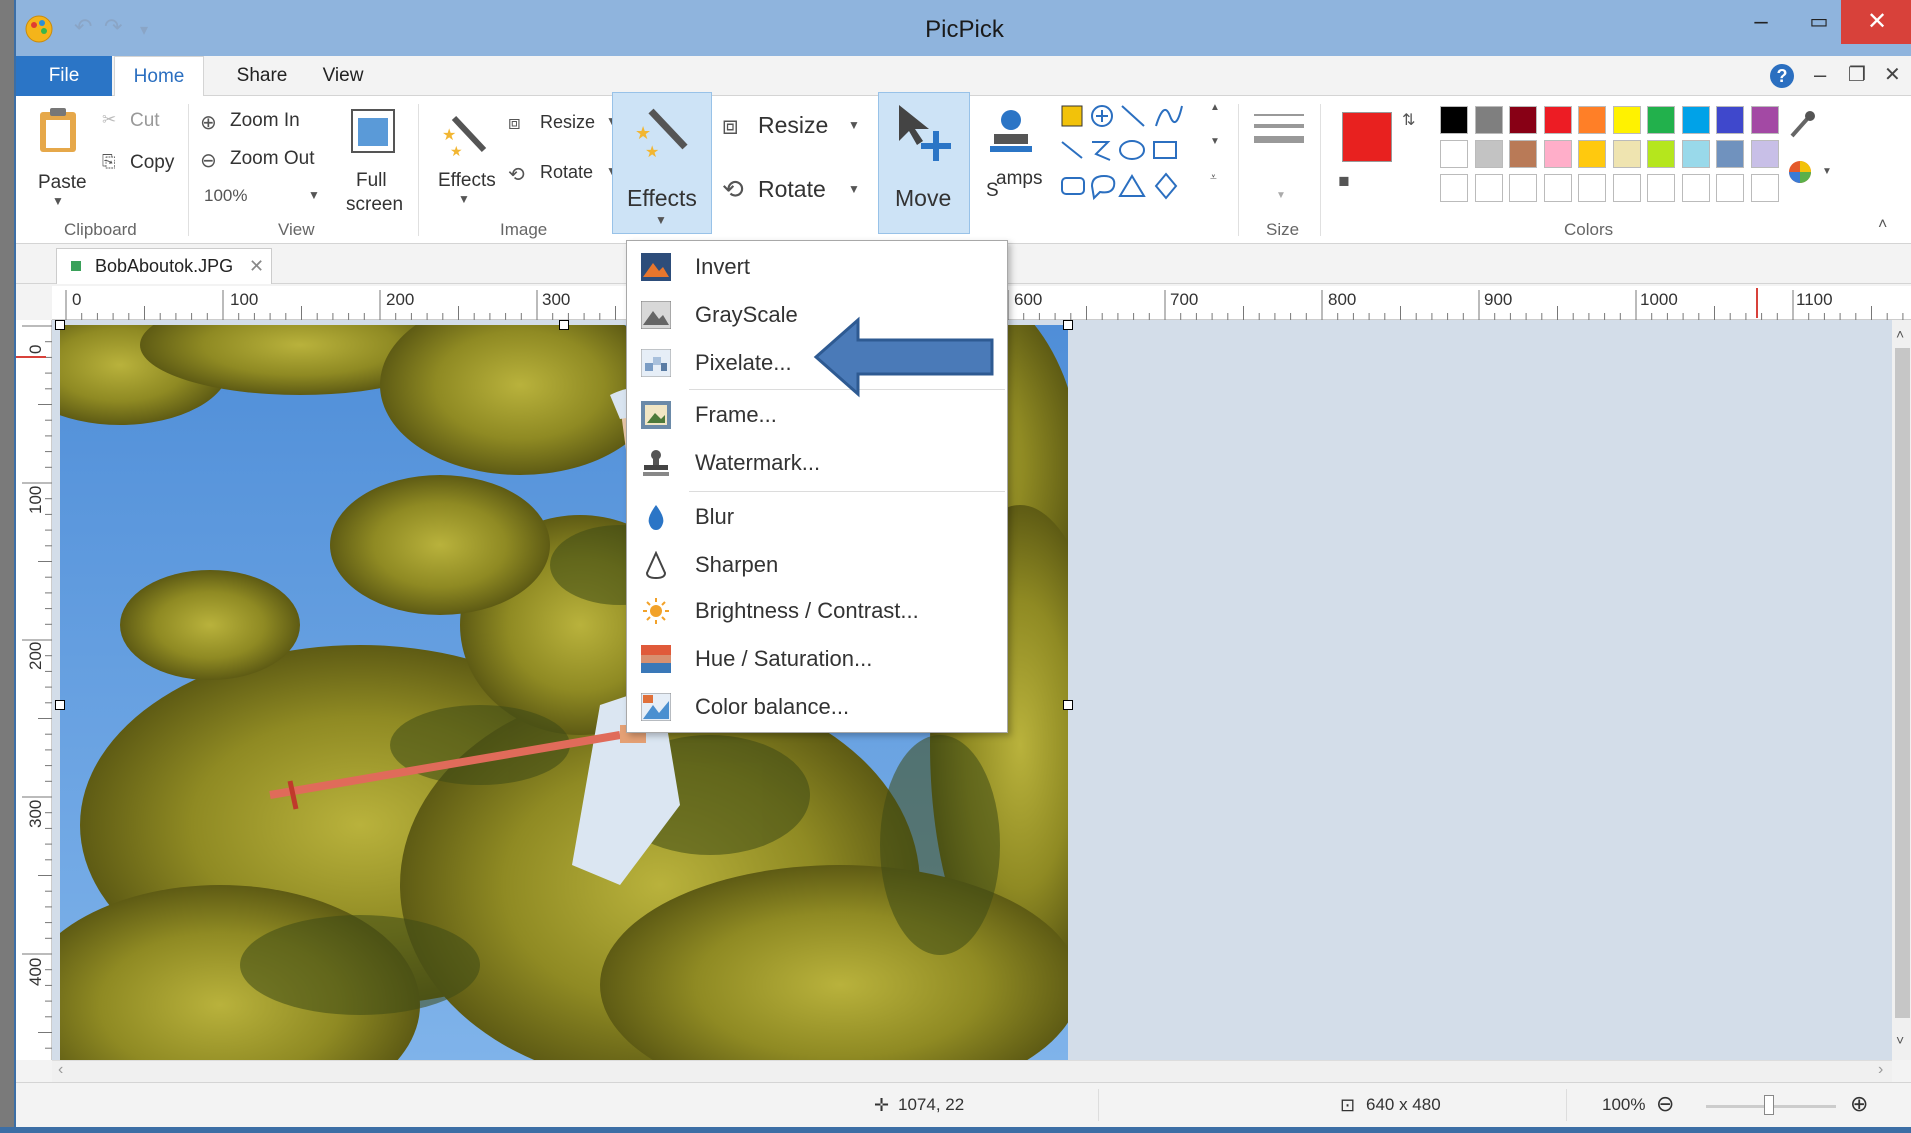 This screenshot has height=1133, width=1911. What do you see at coordinates (1215, 107) in the screenshot?
I see `shapes-scroll-up-icon: ▲` at bounding box center [1215, 107].